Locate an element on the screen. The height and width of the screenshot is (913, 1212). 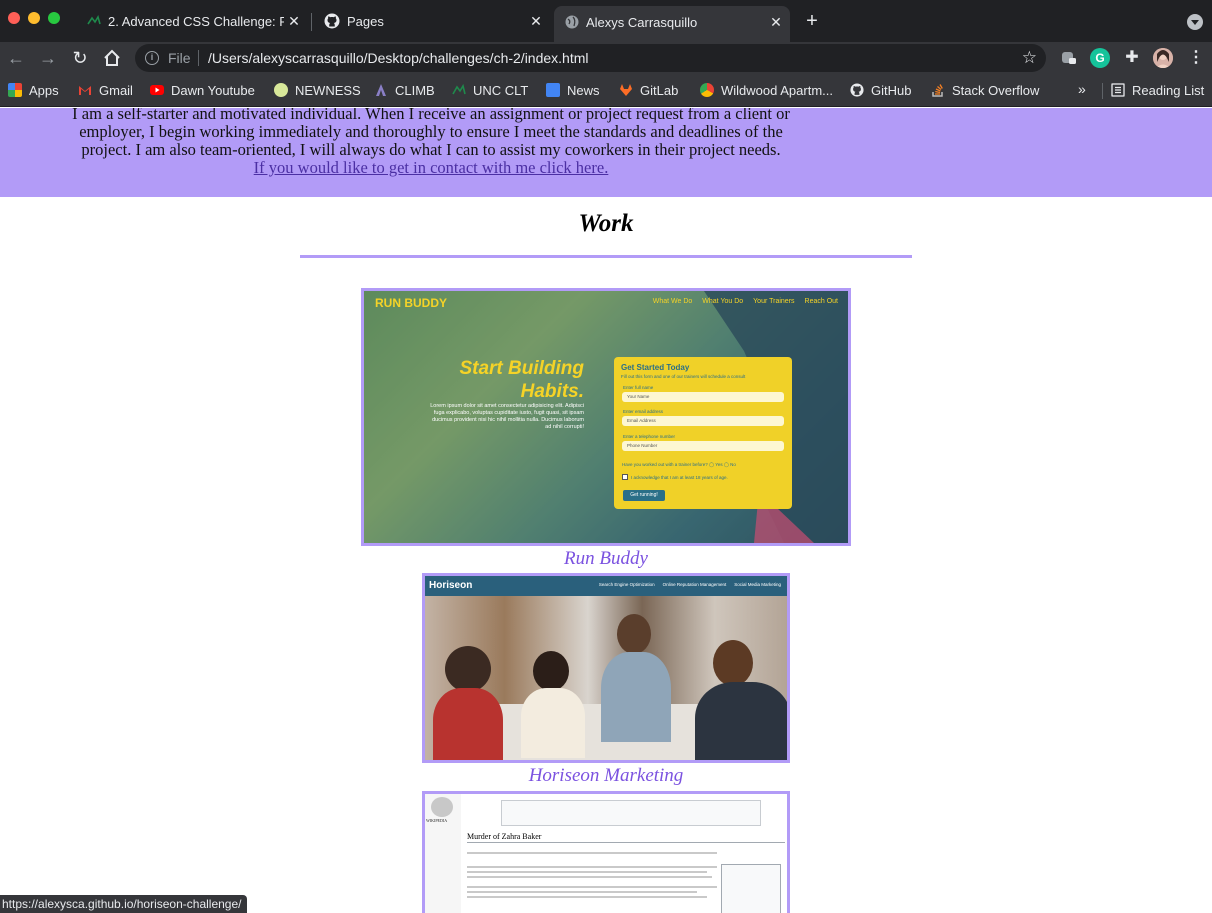
bookmark-newness: NEWNESS is located at coordinates (317, 90).